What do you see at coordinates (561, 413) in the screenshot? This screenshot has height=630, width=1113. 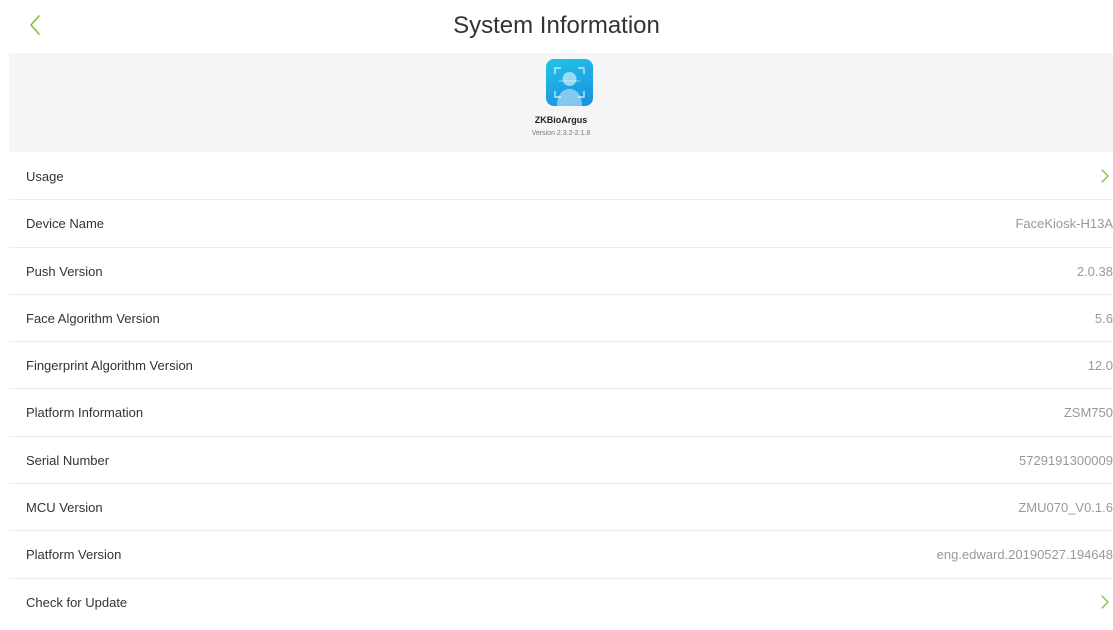 I see `platform-information-row: Platform Information ZSM750` at bounding box center [561, 413].